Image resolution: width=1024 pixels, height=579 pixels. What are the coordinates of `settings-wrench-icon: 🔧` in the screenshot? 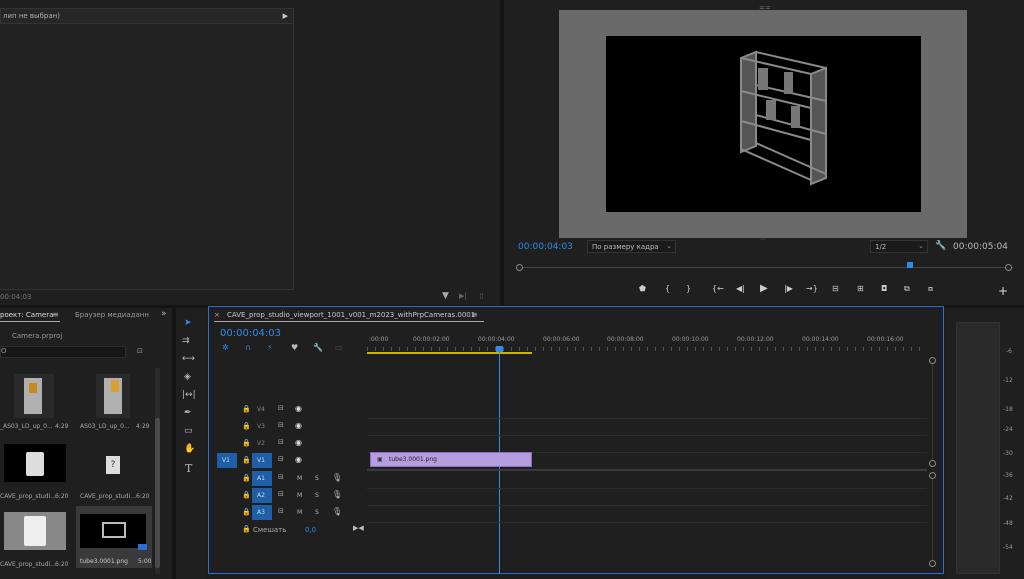 It's located at (318, 347).